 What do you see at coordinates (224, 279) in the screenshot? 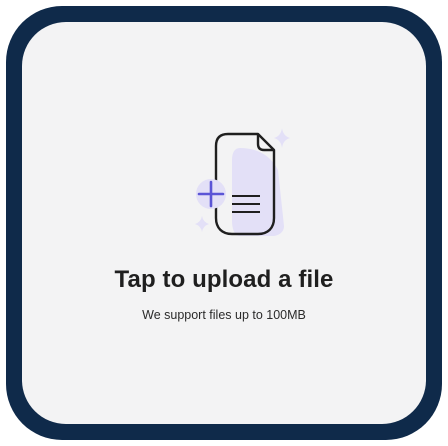
I see `upload-title: Tap to upload a file` at bounding box center [224, 279].